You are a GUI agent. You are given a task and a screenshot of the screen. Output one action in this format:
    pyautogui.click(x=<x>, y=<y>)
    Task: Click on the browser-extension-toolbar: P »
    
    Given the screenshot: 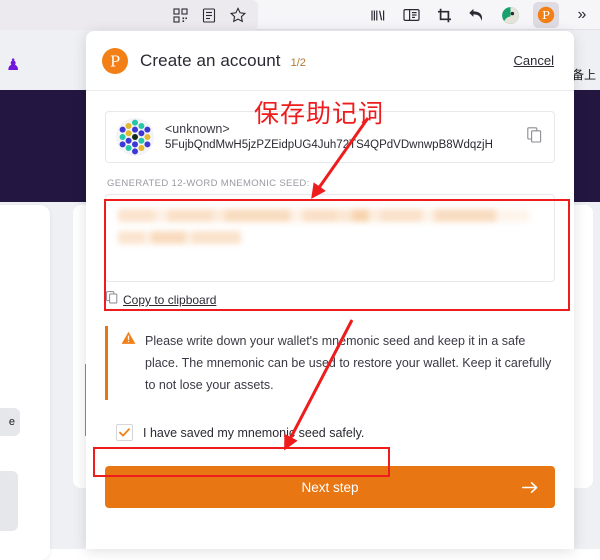 What is the action you would take?
    pyautogui.click(x=482, y=15)
    